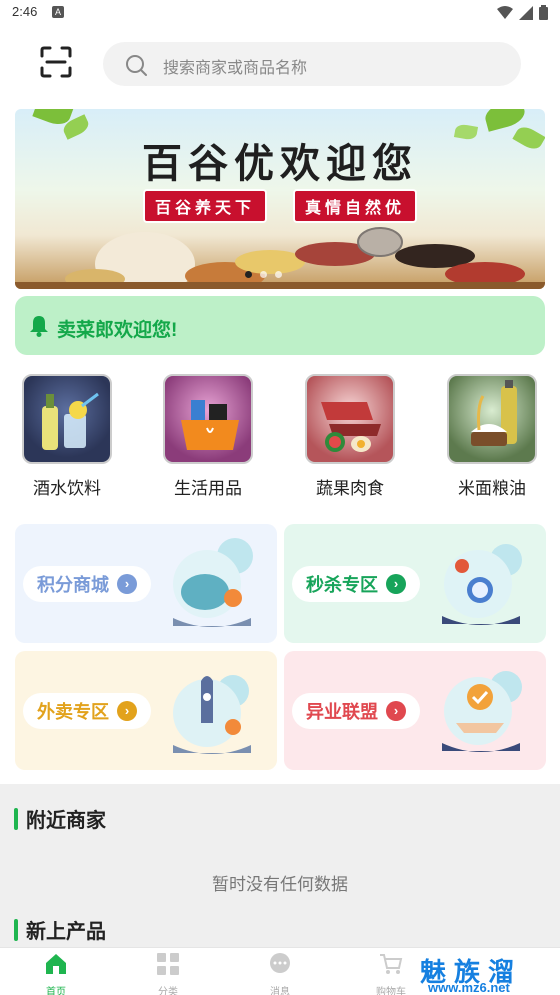 Image resolution: width=560 pixels, height=995 pixels. I want to click on section-nearby: 附近商家, so click(60, 818).